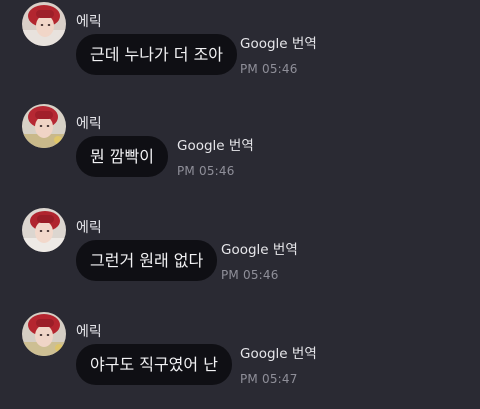 The image size is (480, 409). What do you see at coordinates (122, 156) in the screenshot?
I see `message-bubble: 뭔 깜빡이` at bounding box center [122, 156].